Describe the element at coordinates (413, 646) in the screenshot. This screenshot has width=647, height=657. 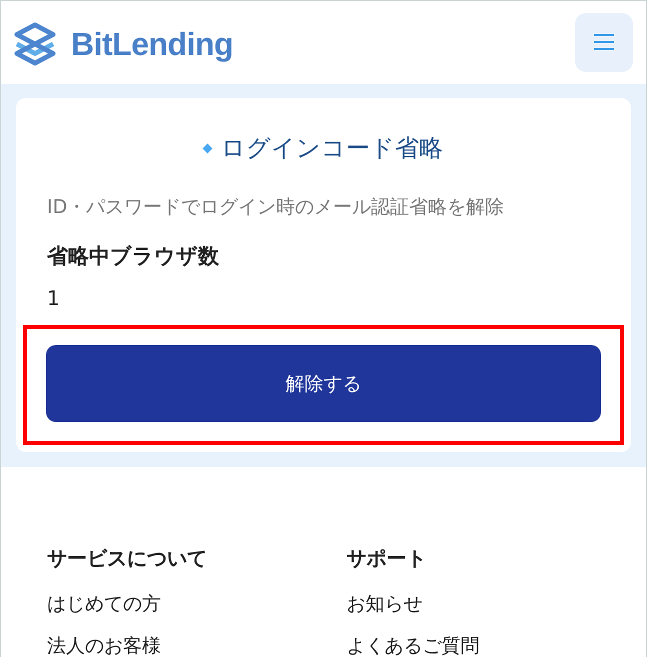
I see `footer-link: よくあるご質問` at that location.